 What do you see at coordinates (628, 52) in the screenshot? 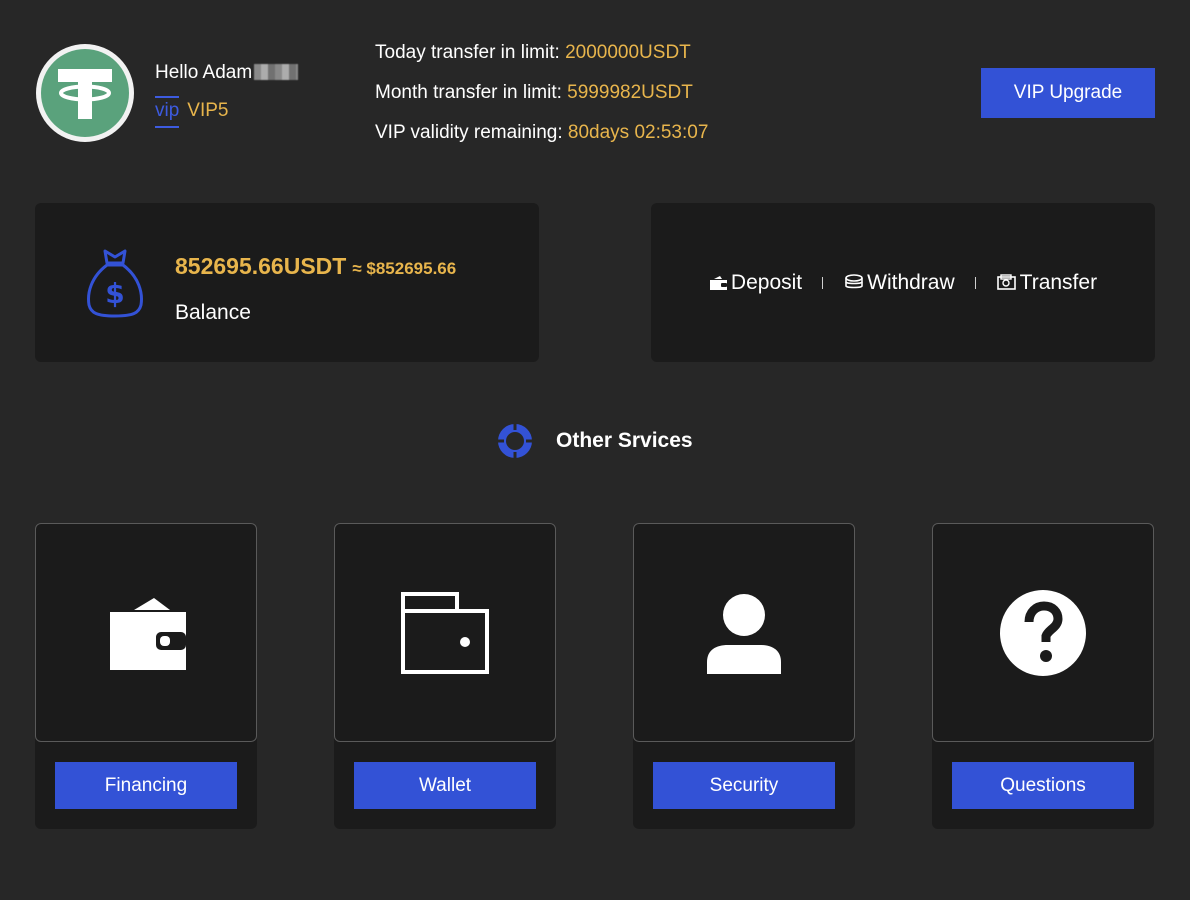
I see `today-limit-value: 2000000USDT` at bounding box center [628, 52].